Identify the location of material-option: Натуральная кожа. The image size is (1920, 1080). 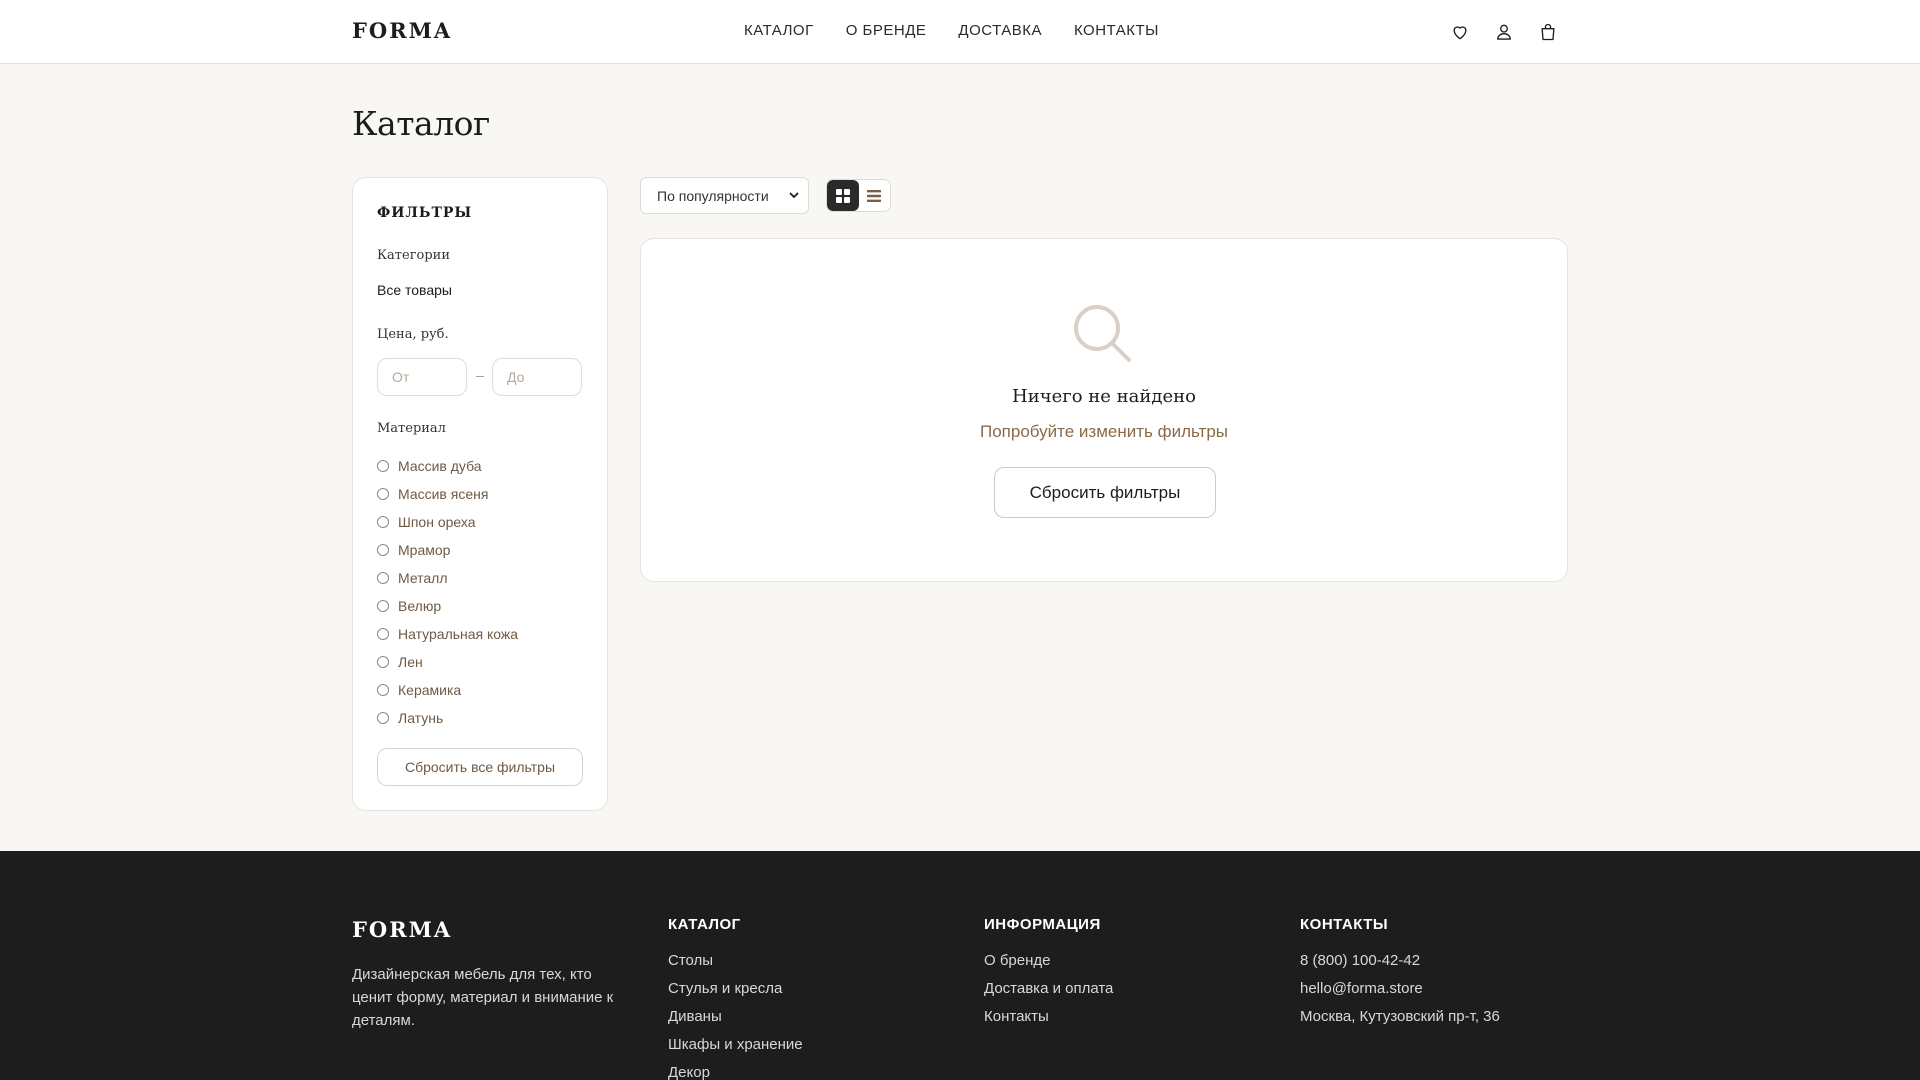
(447, 634).